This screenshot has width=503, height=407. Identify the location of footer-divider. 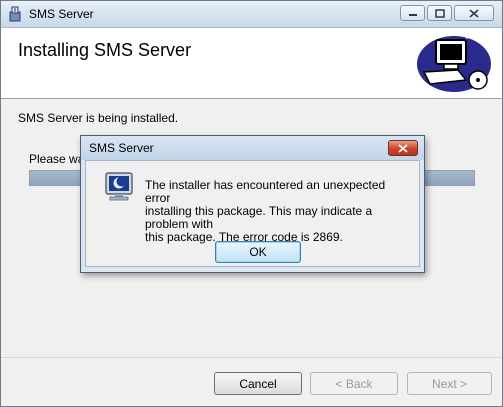
(251, 357).